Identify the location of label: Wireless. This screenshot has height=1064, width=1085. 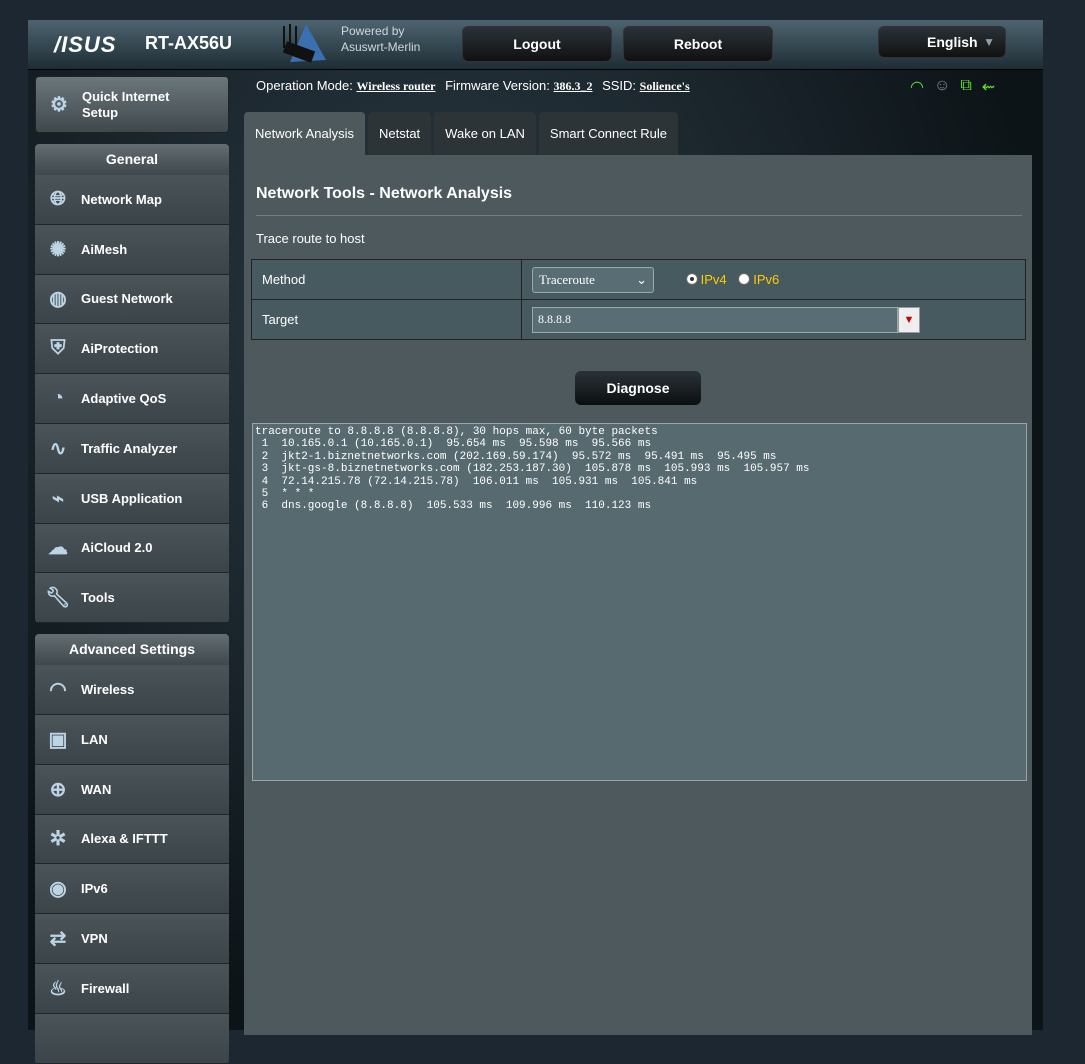
(108, 690).